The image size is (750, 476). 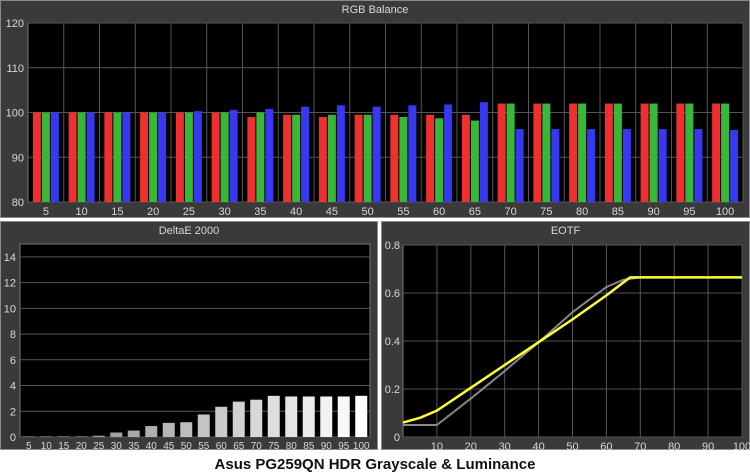 I want to click on figure-caption: Asus PG259QN HDR Grayscale & Luminance, so click(x=375, y=464).